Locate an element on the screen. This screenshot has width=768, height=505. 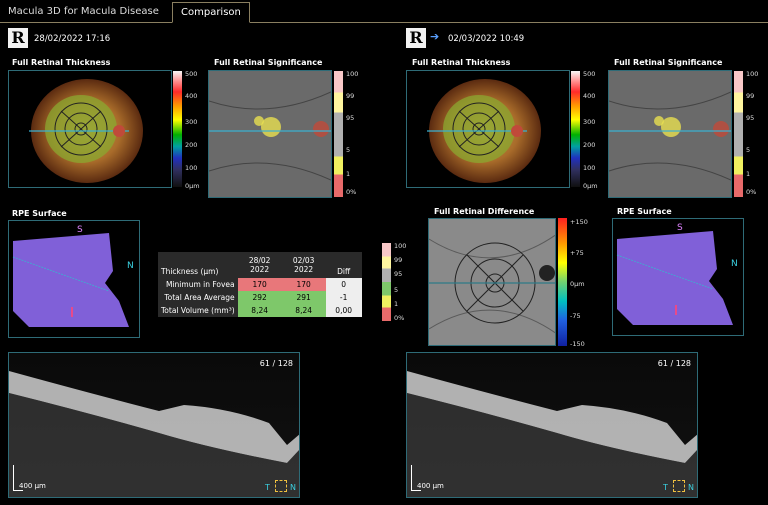
significance-map-left is located at coordinates (270, 134).